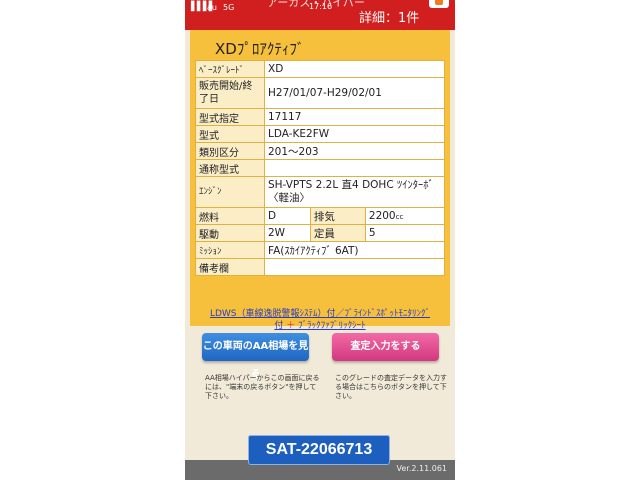 The width and height of the screenshot is (640, 480). I want to click on table-row: ﾐｯｼｮﾝ FA(ｽｶｲｱｸﾃｨﾌﾞ 6AT), so click(320, 250).